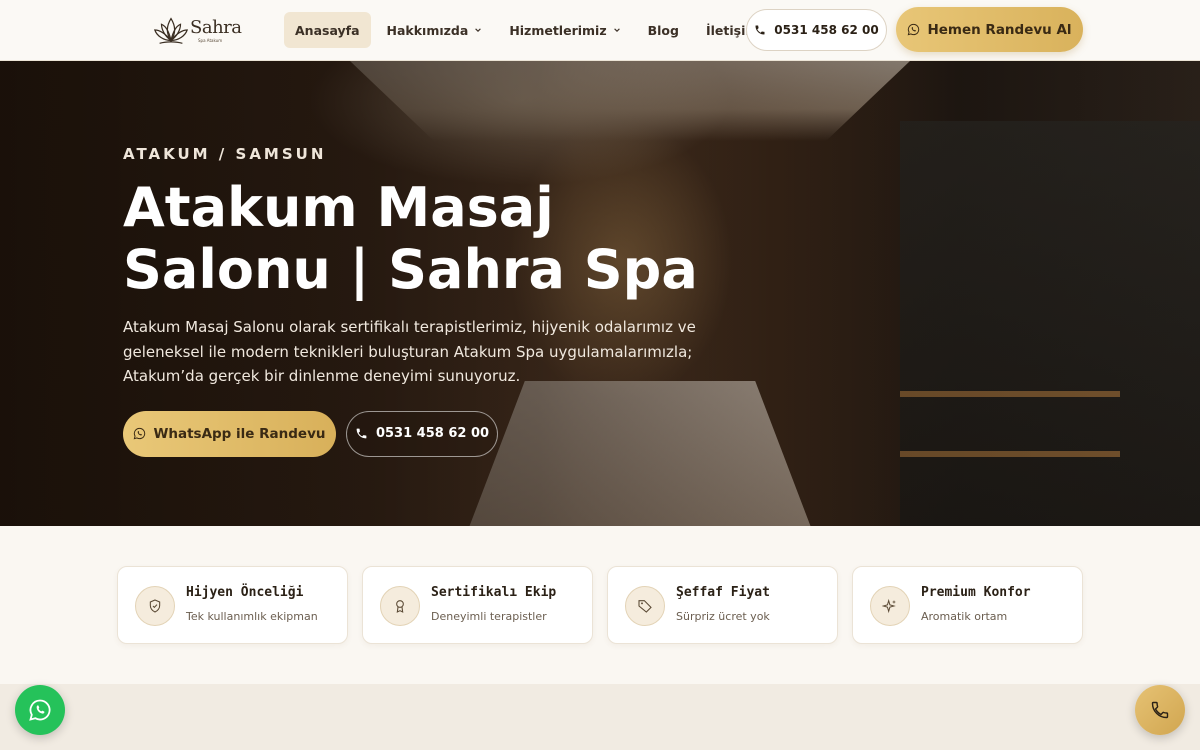 Image resolution: width=1200 pixels, height=750 pixels. I want to click on brand-subtitle: Spa Atakum, so click(210, 40).